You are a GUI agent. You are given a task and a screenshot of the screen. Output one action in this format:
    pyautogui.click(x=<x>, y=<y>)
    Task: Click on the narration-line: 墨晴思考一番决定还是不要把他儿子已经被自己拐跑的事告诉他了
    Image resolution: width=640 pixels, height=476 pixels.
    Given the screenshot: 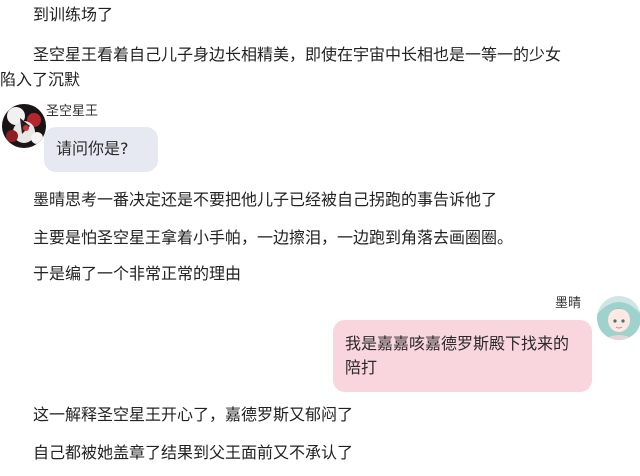 What is the action you would take?
    pyautogui.click(x=265, y=199)
    